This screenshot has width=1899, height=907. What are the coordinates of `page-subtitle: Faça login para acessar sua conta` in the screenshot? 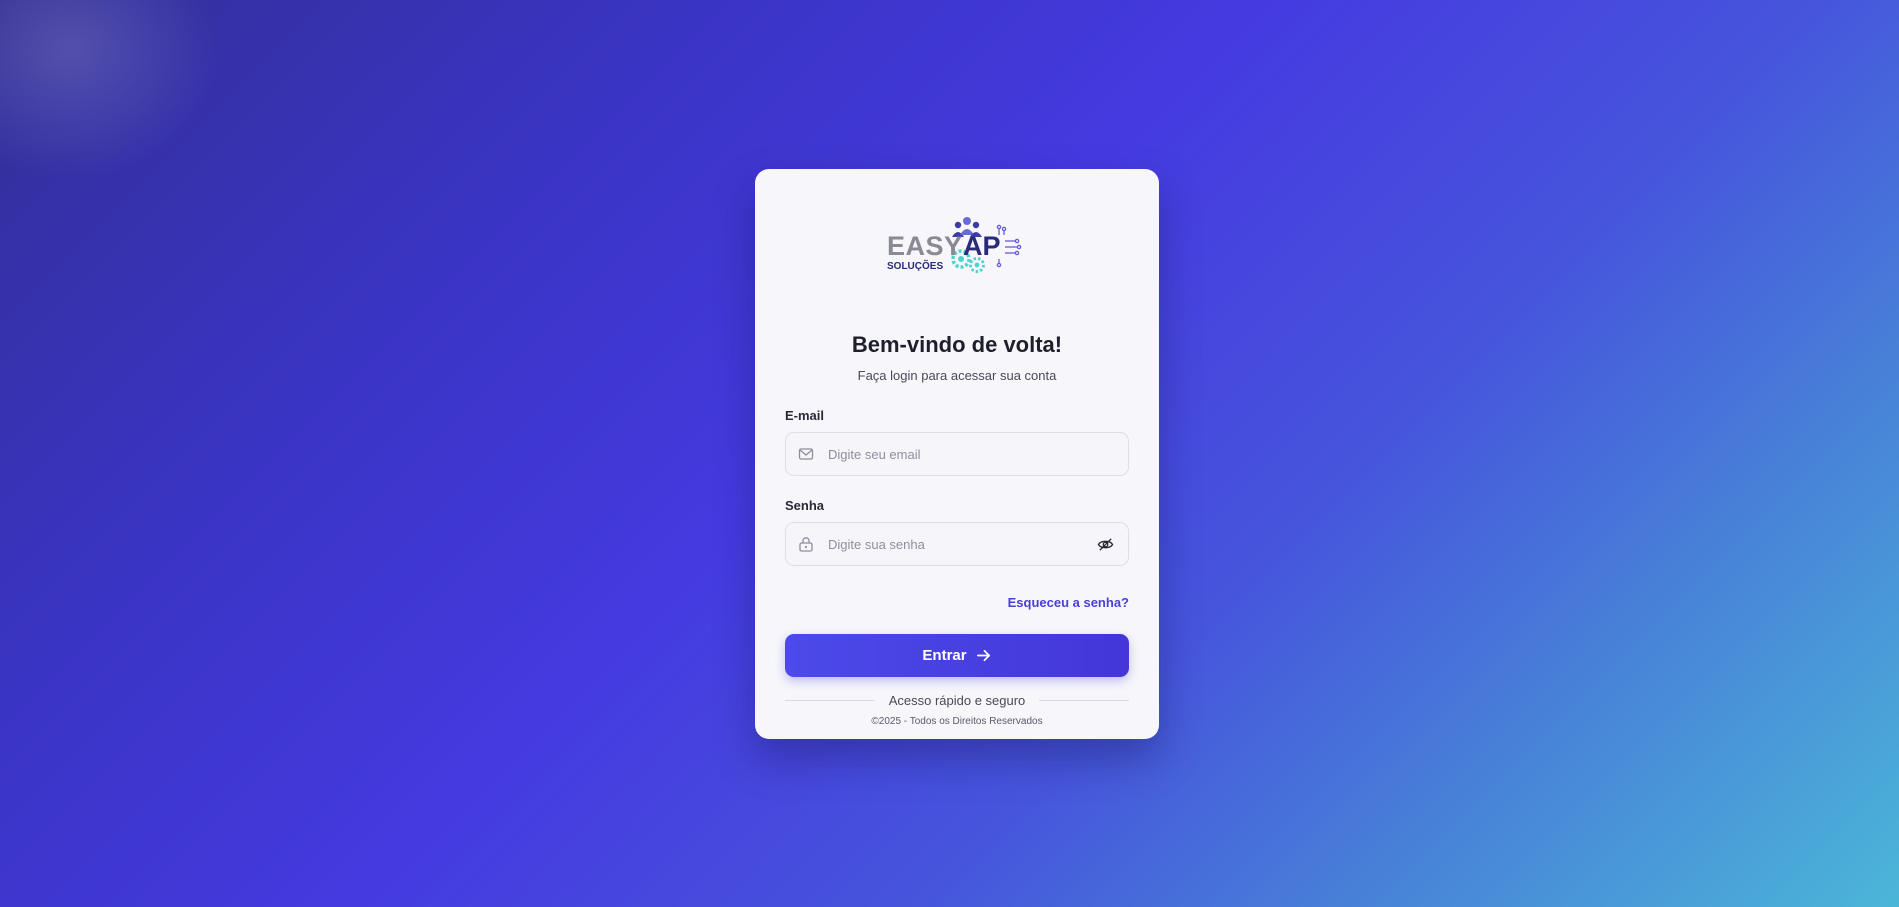 It's located at (957, 375).